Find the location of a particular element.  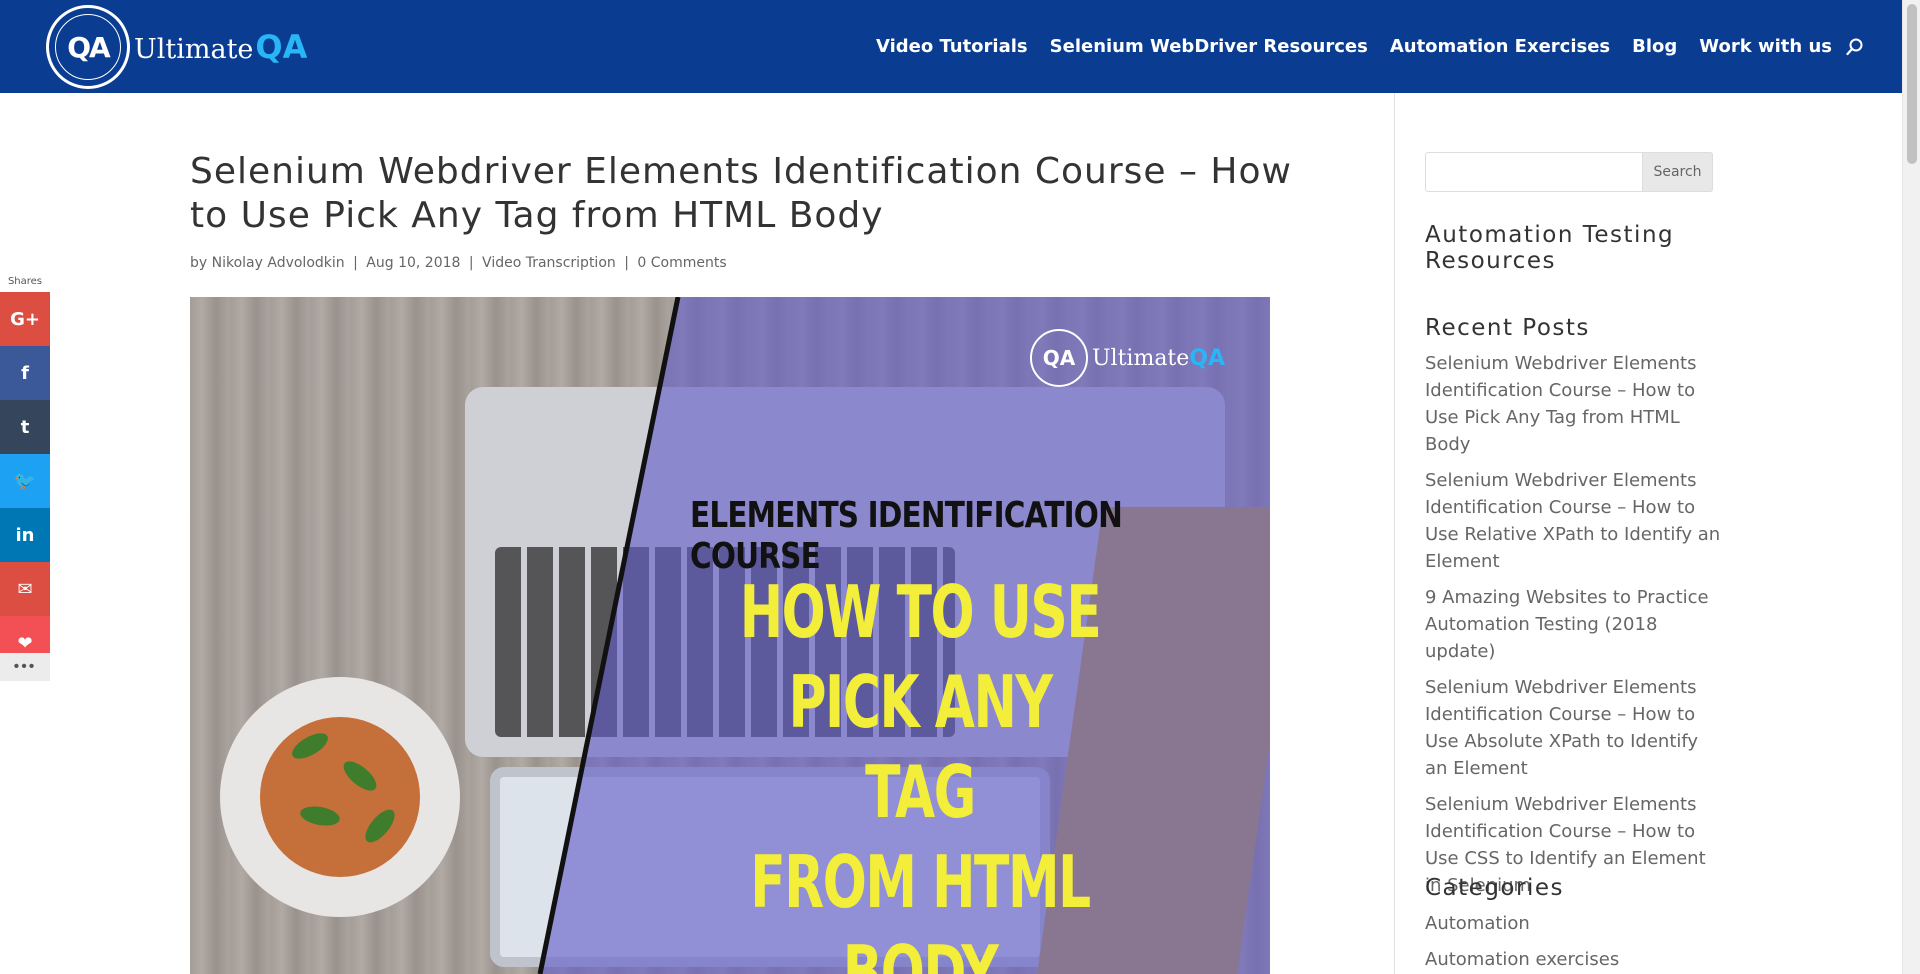

resources-widget-title: Automation Testing Resources is located at coordinates (1550, 248).